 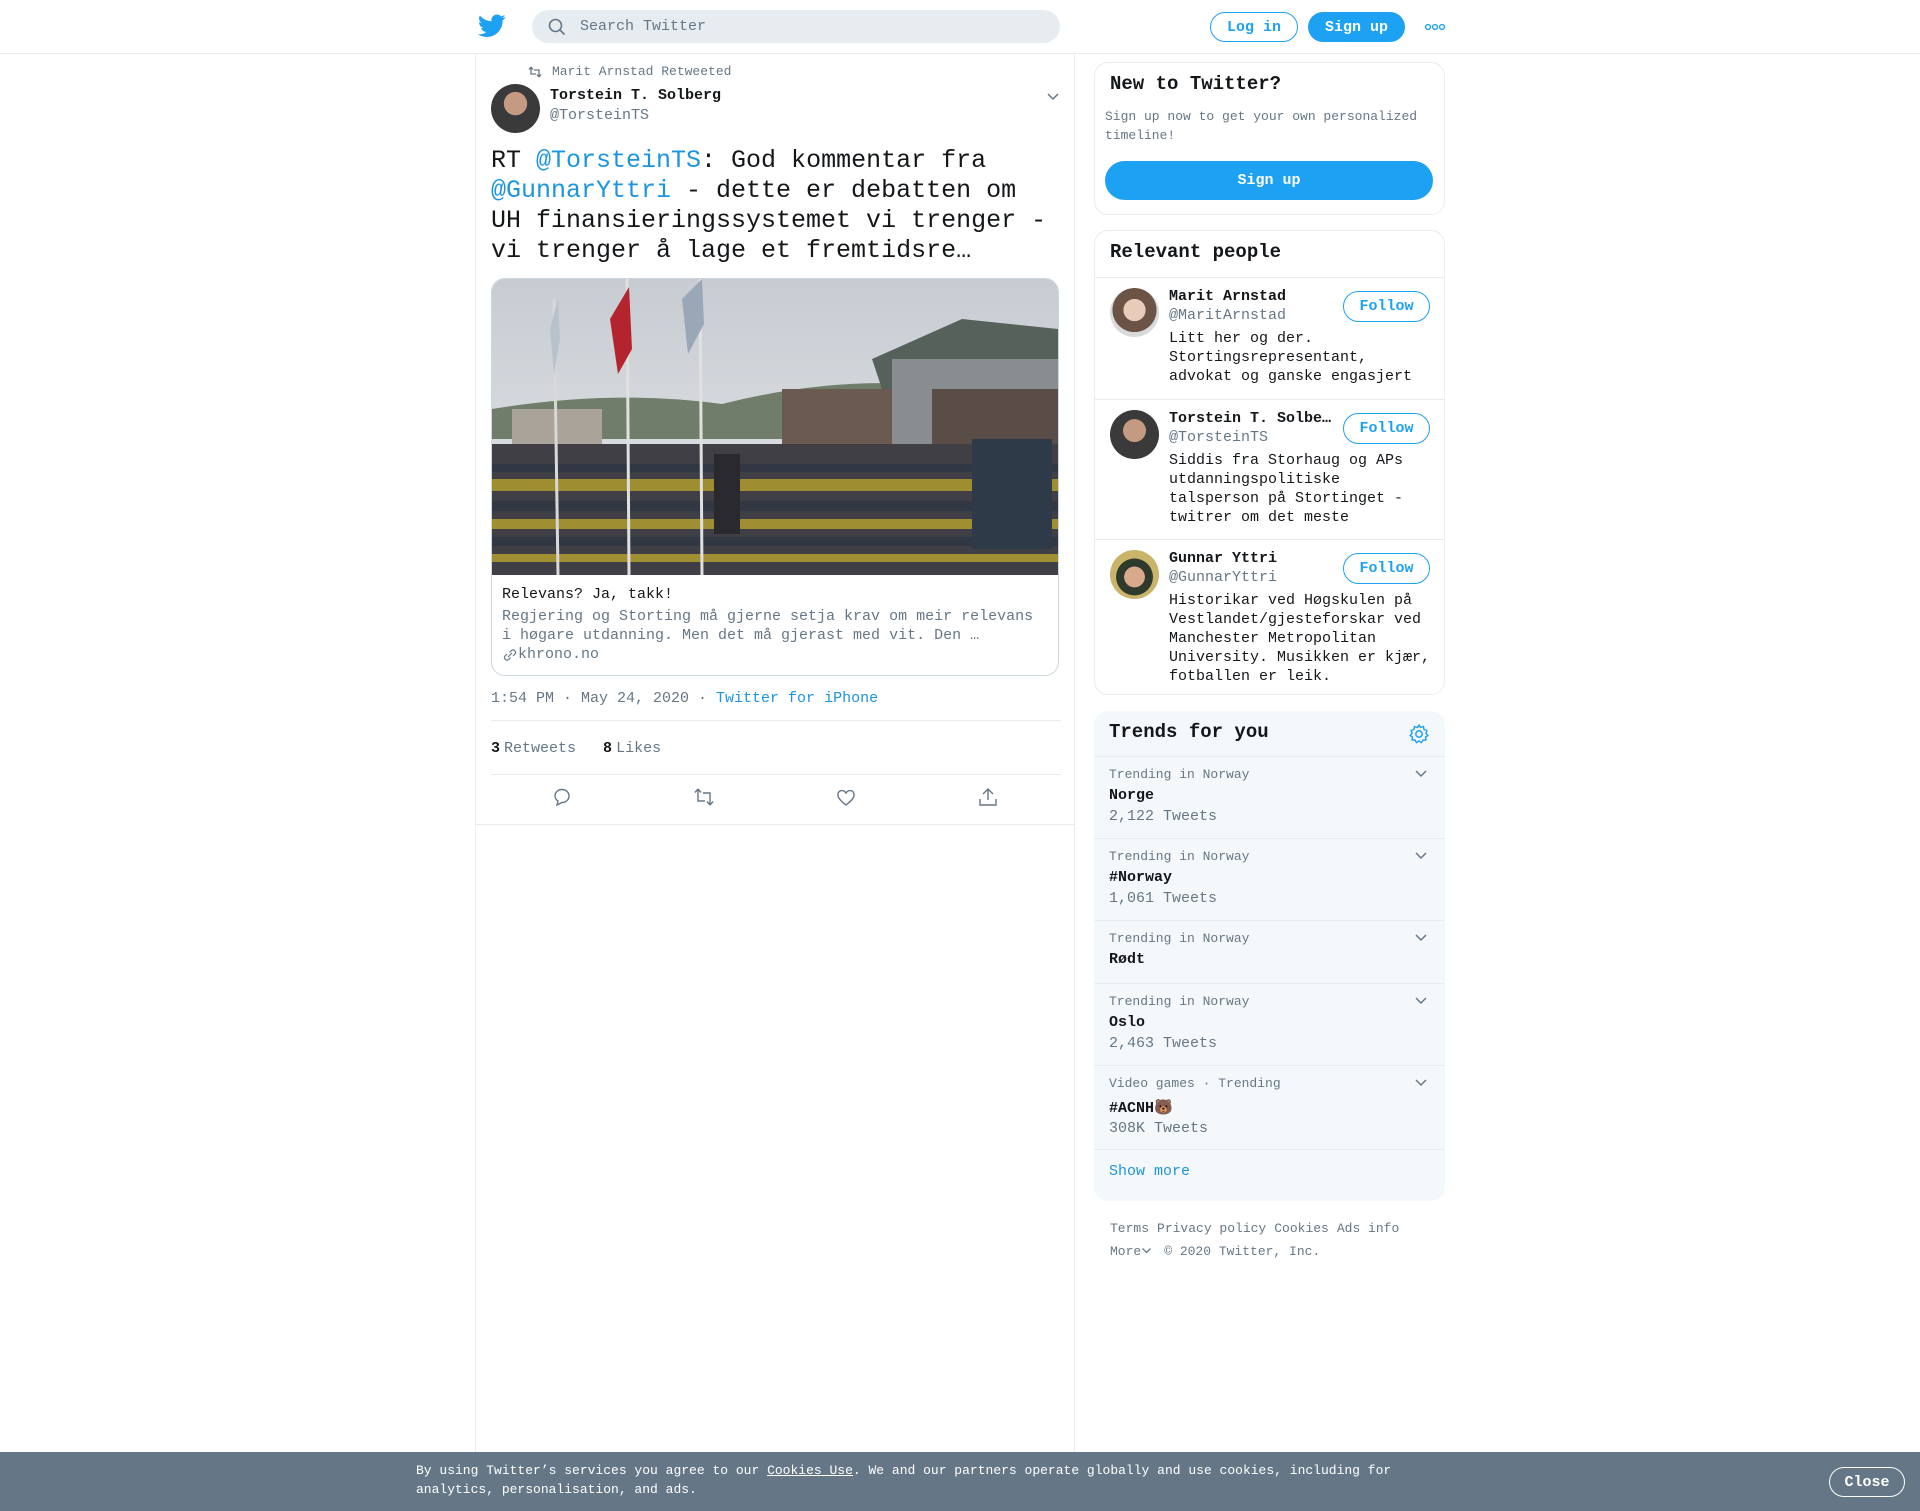 I want to click on top-header: Log in Sign up, so click(x=960, y=27).